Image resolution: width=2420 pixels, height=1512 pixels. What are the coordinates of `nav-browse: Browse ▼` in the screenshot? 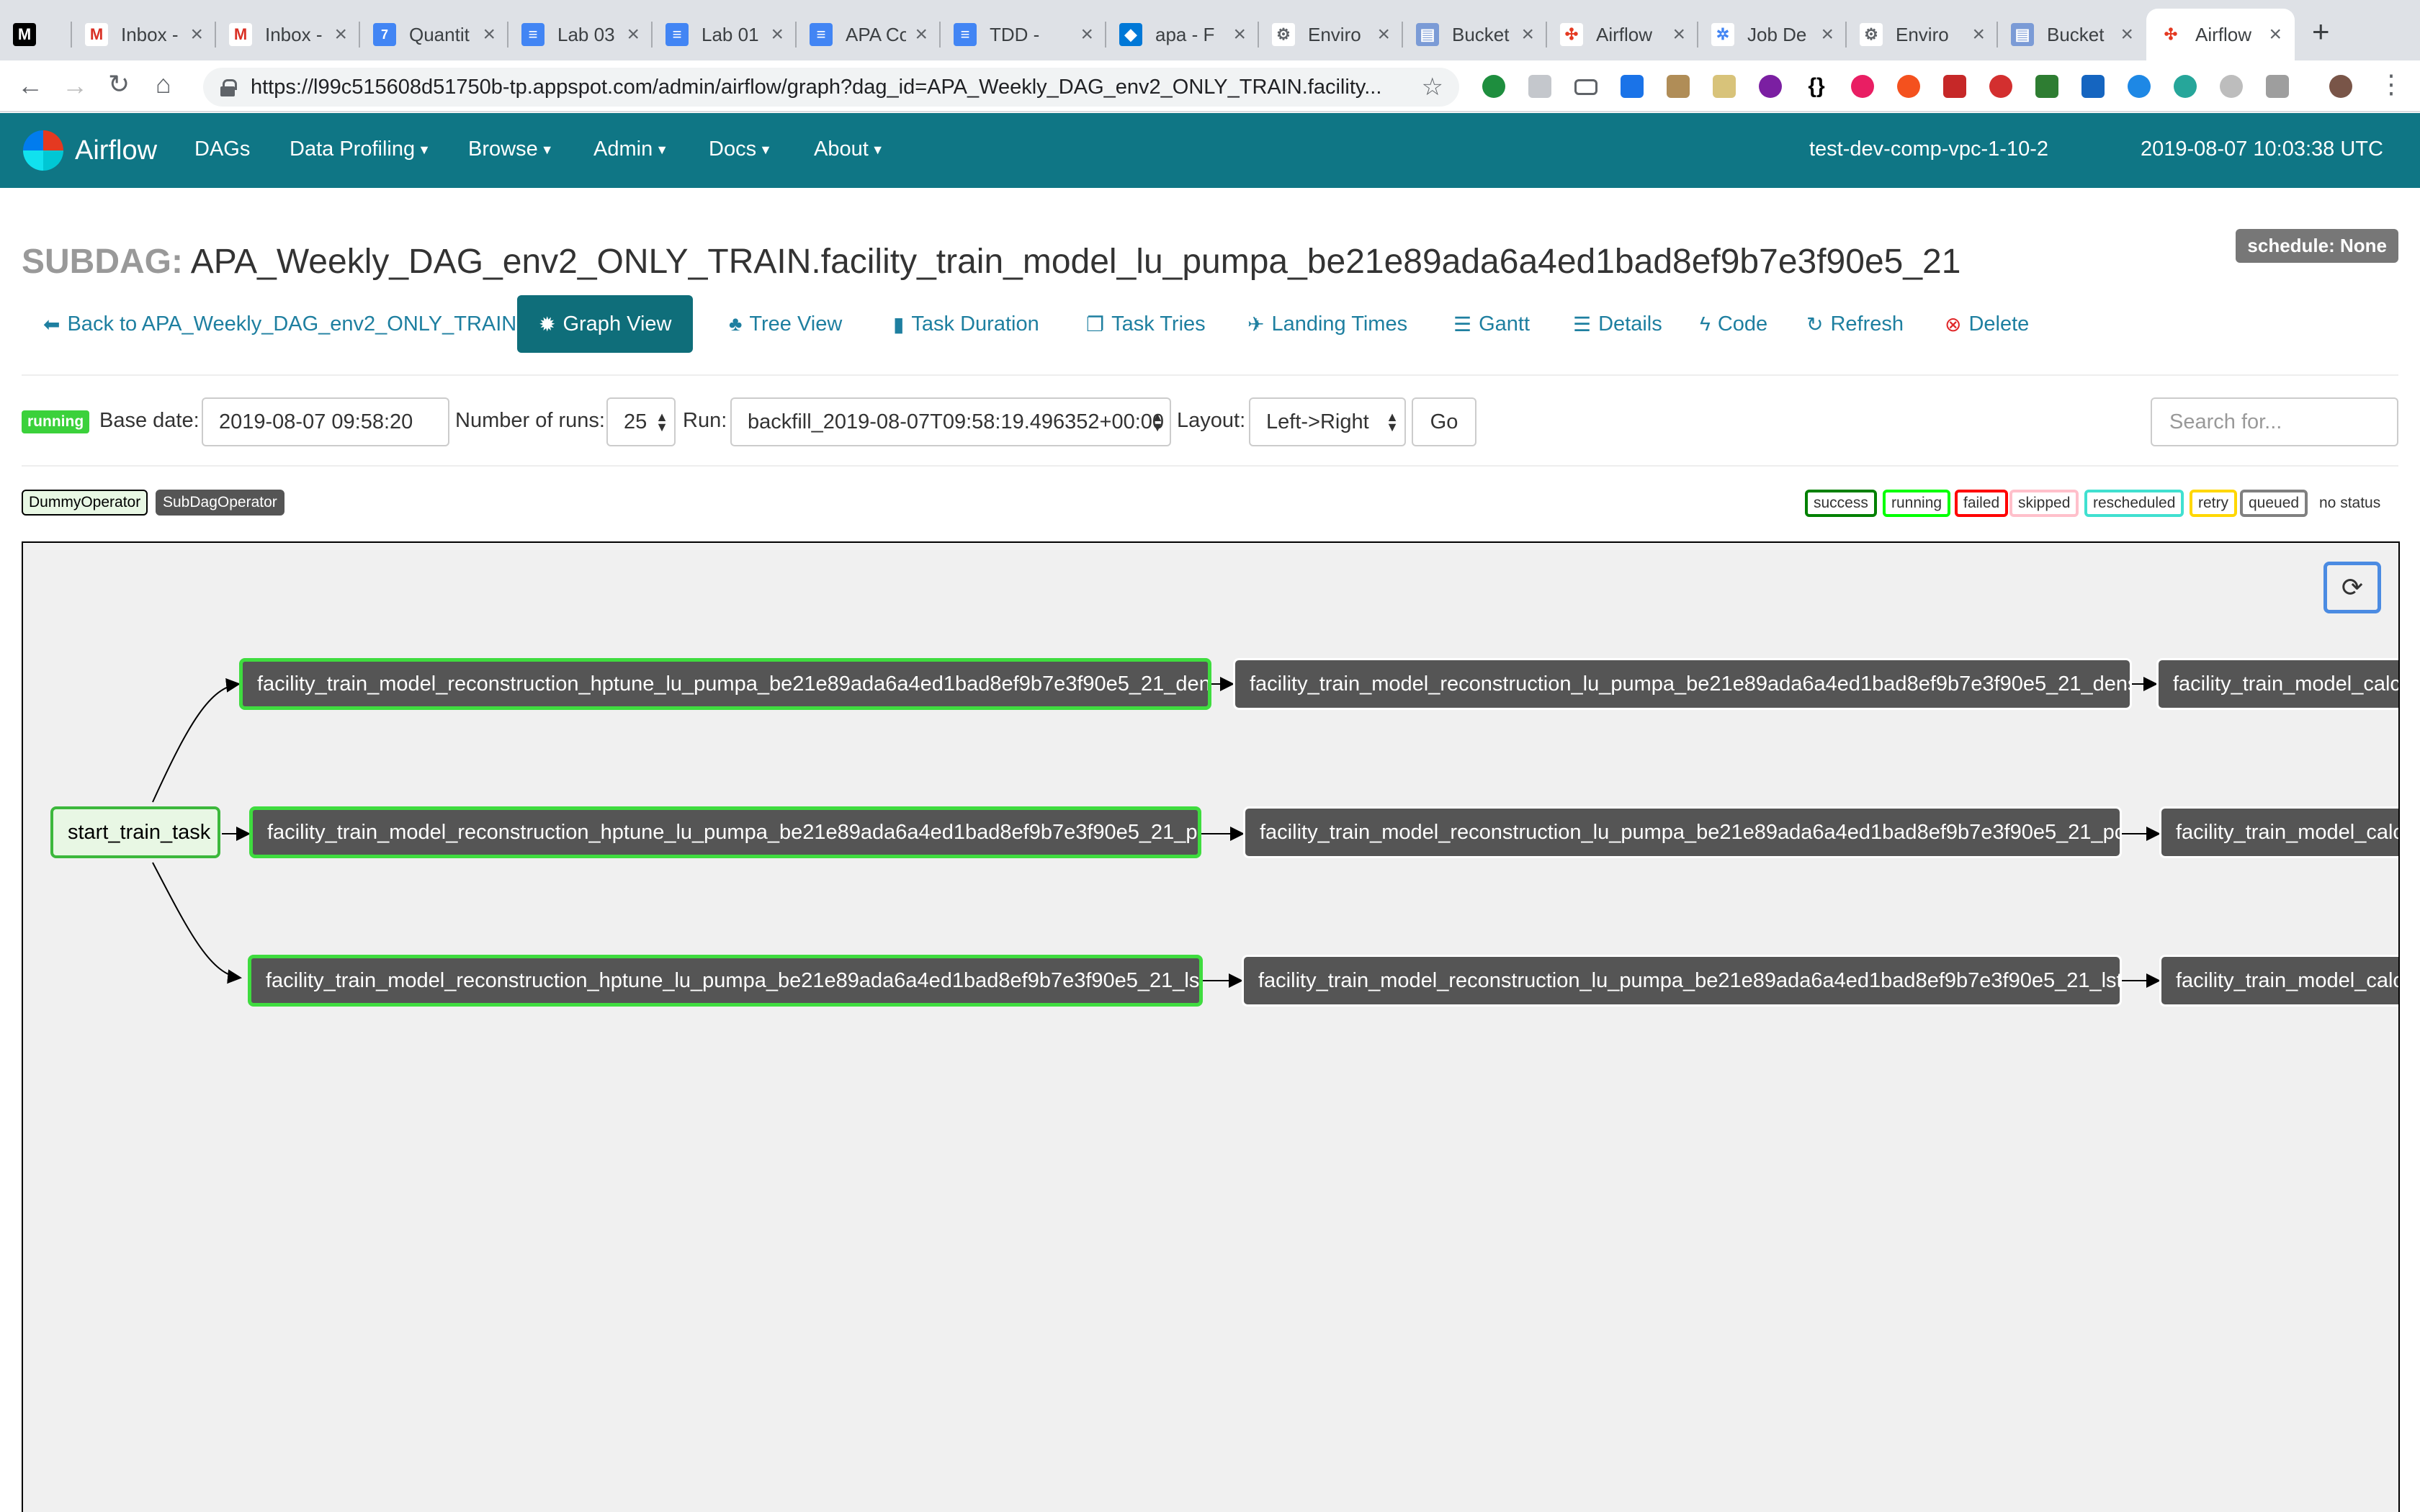 It's located at (511, 149).